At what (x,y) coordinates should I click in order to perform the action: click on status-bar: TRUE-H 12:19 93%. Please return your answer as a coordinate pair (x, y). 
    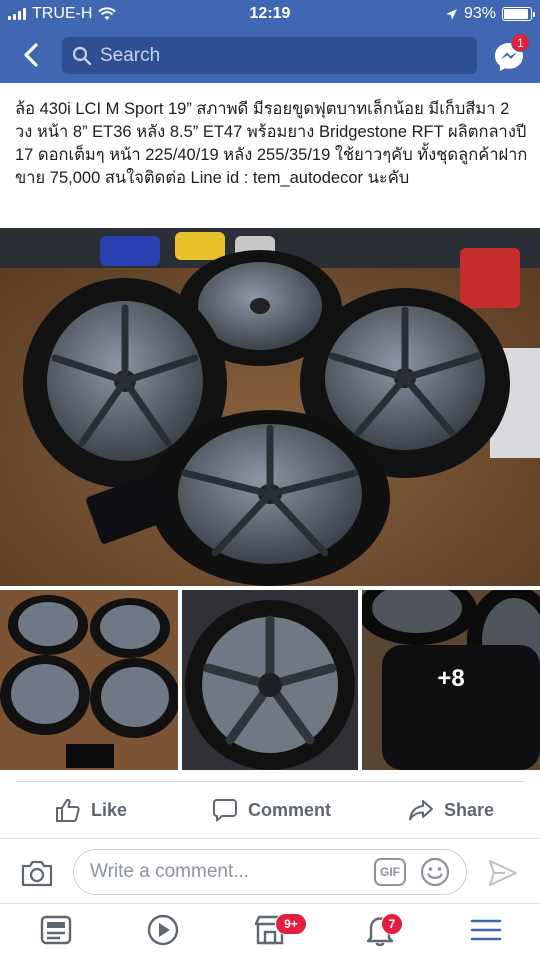
    Looking at the image, I should click on (270, 15).